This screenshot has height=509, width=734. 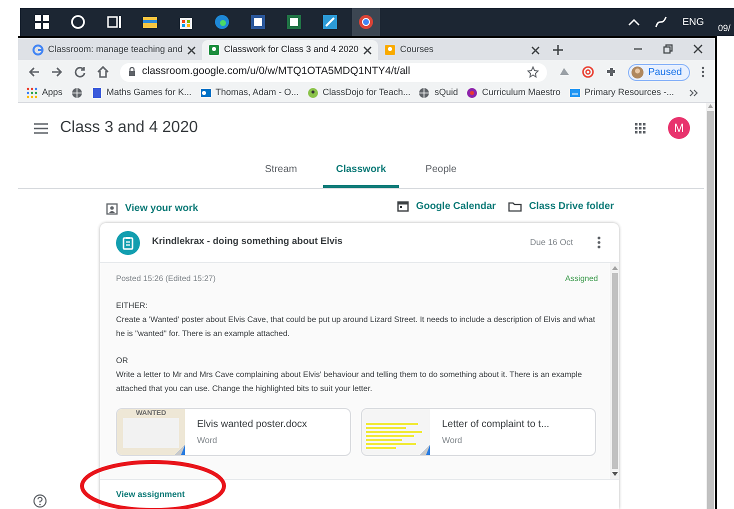 I want to click on assignment-title: Krindlekrax - doing something about Elvis, so click(x=247, y=242).